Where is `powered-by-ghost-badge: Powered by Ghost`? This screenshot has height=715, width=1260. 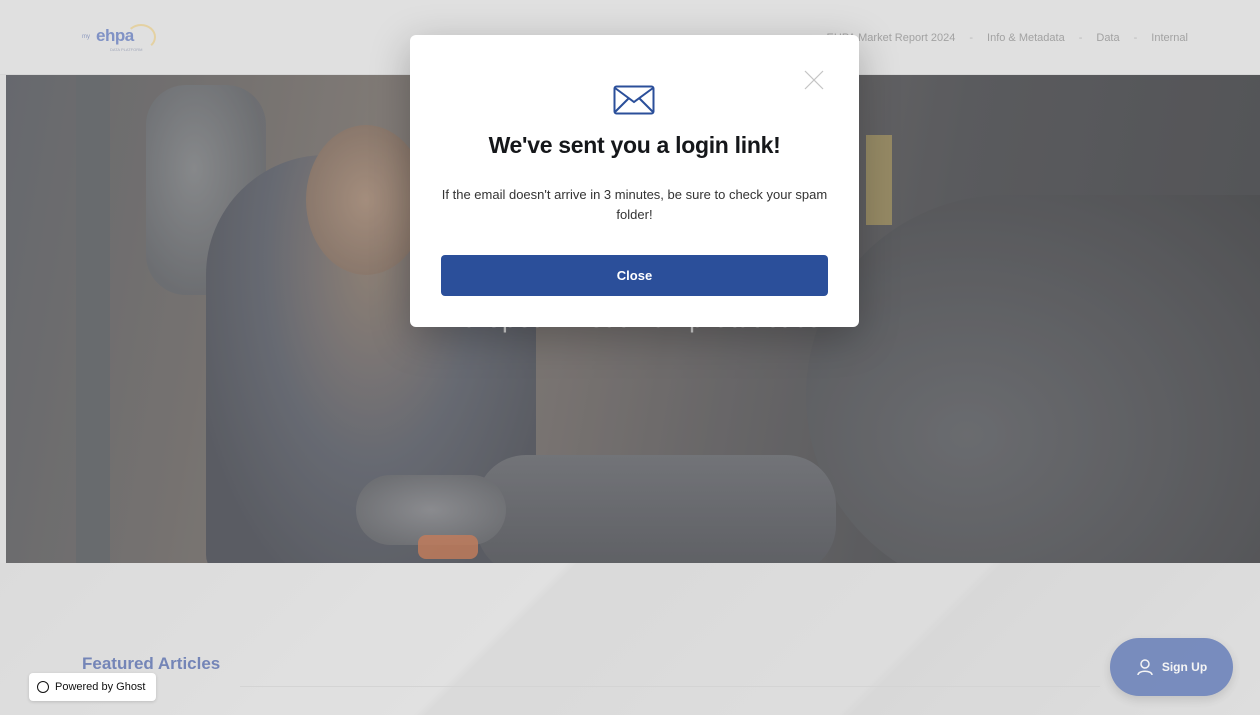 powered-by-ghost-badge: Powered by Ghost is located at coordinates (92, 687).